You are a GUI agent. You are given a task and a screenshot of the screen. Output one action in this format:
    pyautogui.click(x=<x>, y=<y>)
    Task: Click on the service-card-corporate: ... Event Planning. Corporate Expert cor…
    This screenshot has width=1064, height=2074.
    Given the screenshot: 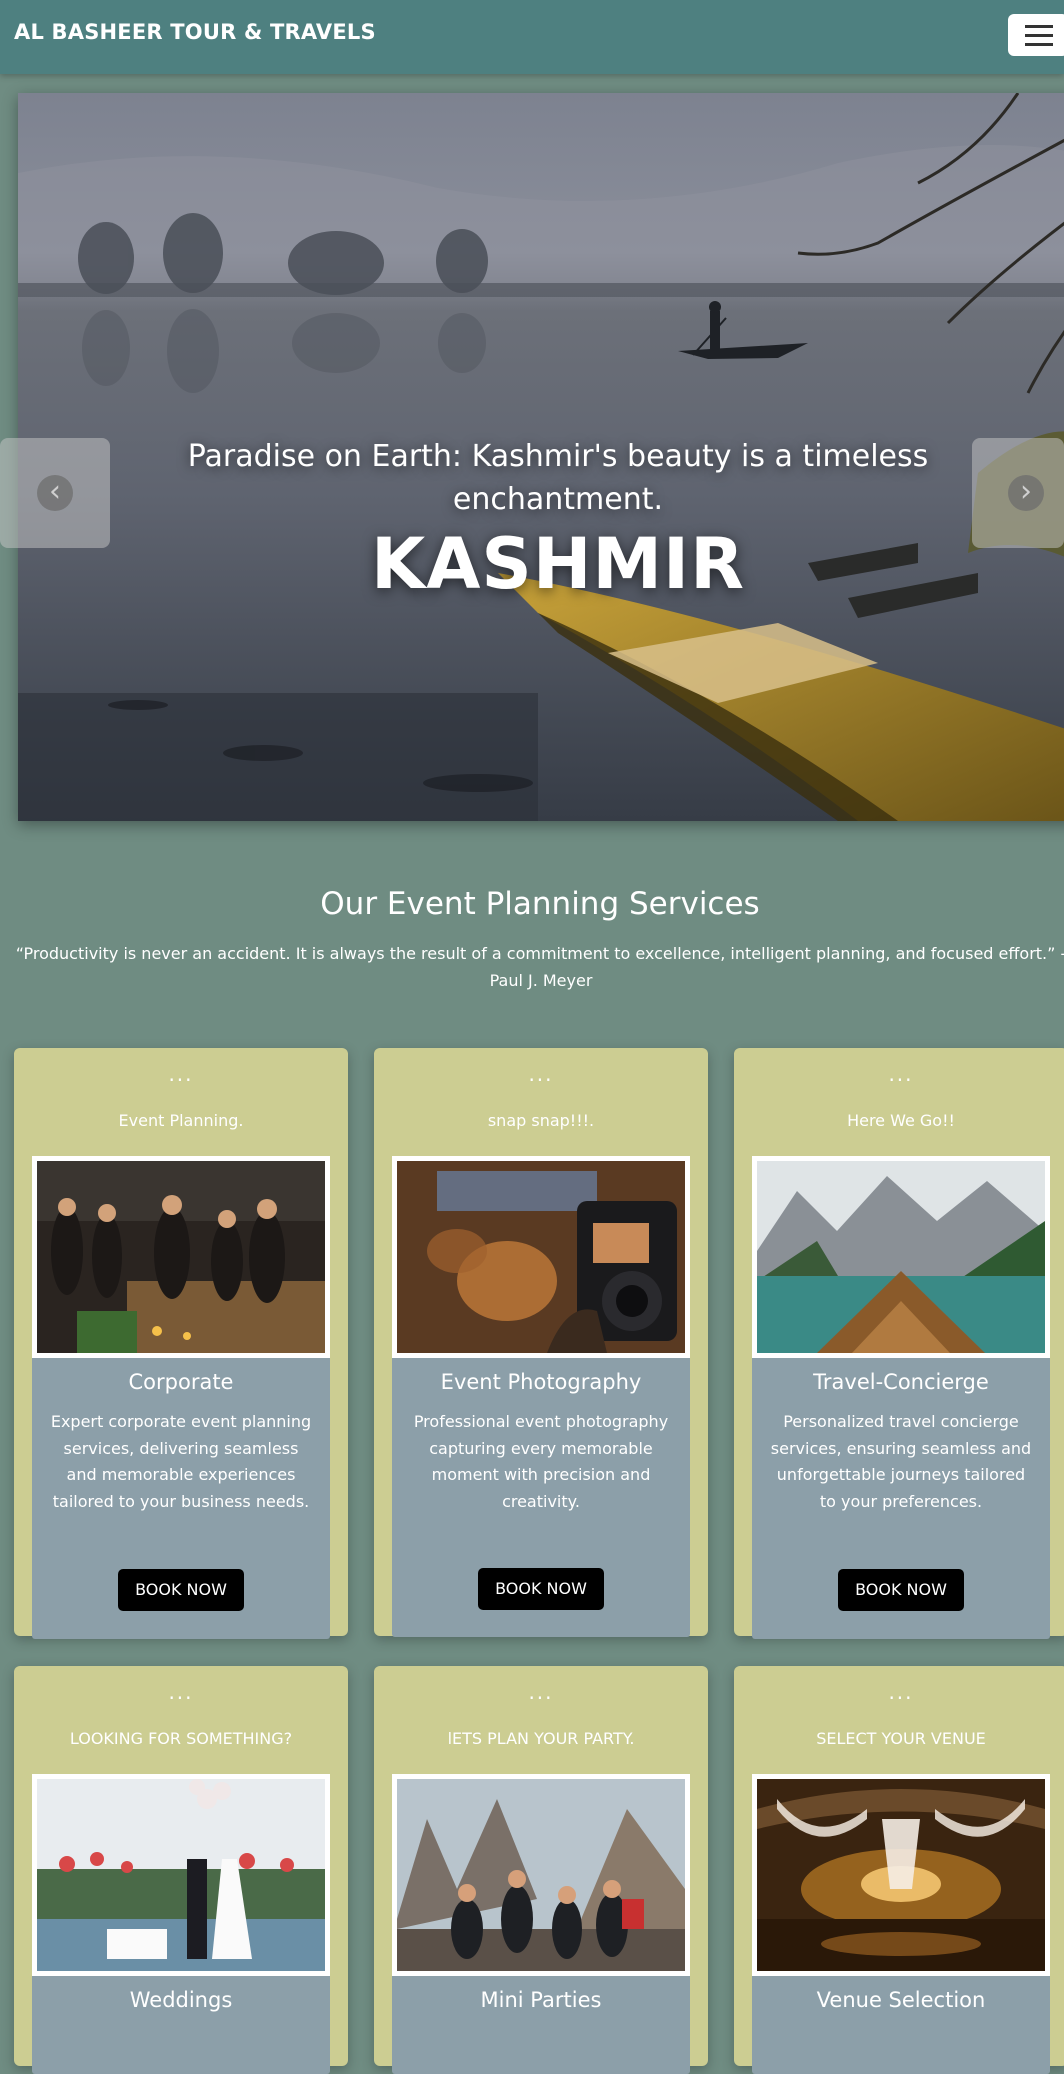 What is the action you would take?
    pyautogui.click(x=181, y=1343)
    